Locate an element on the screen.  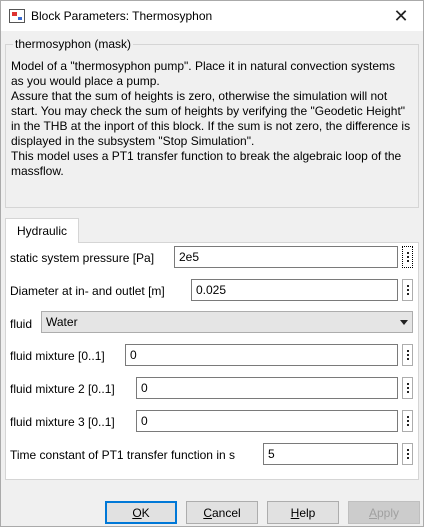
help-button-accel: H is located at coordinates (295, 512).